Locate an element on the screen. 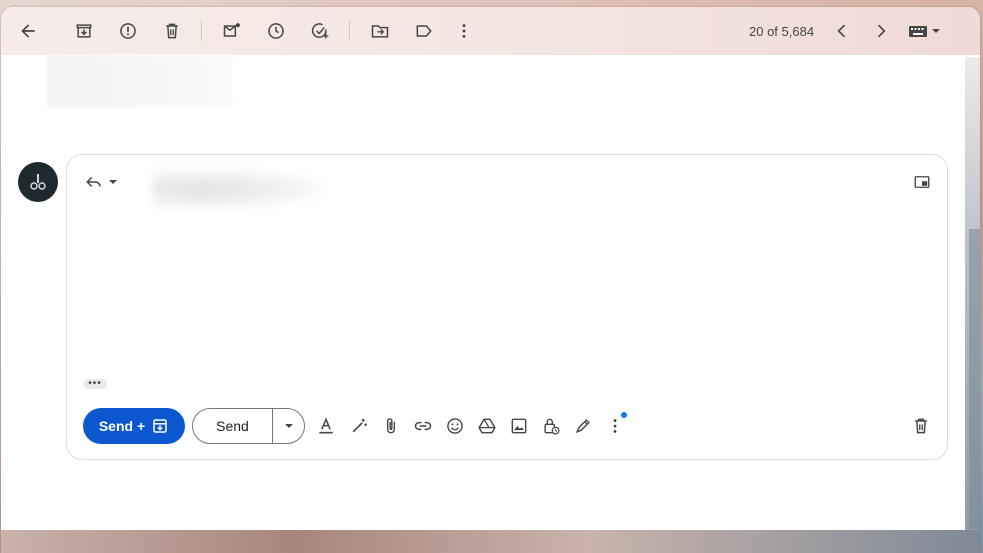 The image size is (983, 553). emoji-icon is located at coordinates (455, 426).